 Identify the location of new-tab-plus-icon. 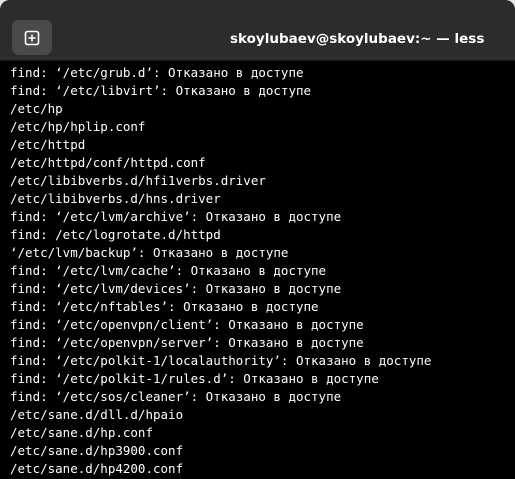
(32, 38).